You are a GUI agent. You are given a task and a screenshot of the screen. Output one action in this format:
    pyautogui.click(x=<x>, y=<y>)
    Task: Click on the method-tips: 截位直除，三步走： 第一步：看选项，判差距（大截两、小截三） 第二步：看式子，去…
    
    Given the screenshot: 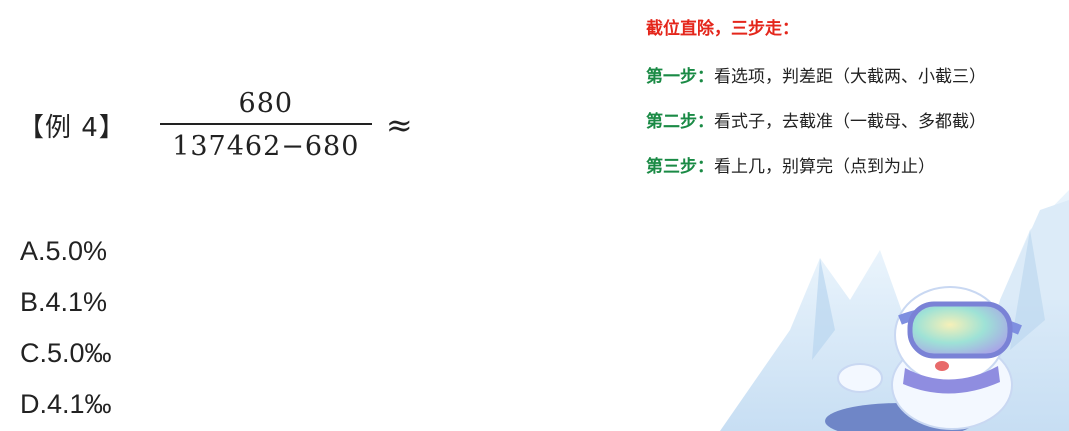 What is the action you would take?
    pyautogui.click(x=816, y=105)
    